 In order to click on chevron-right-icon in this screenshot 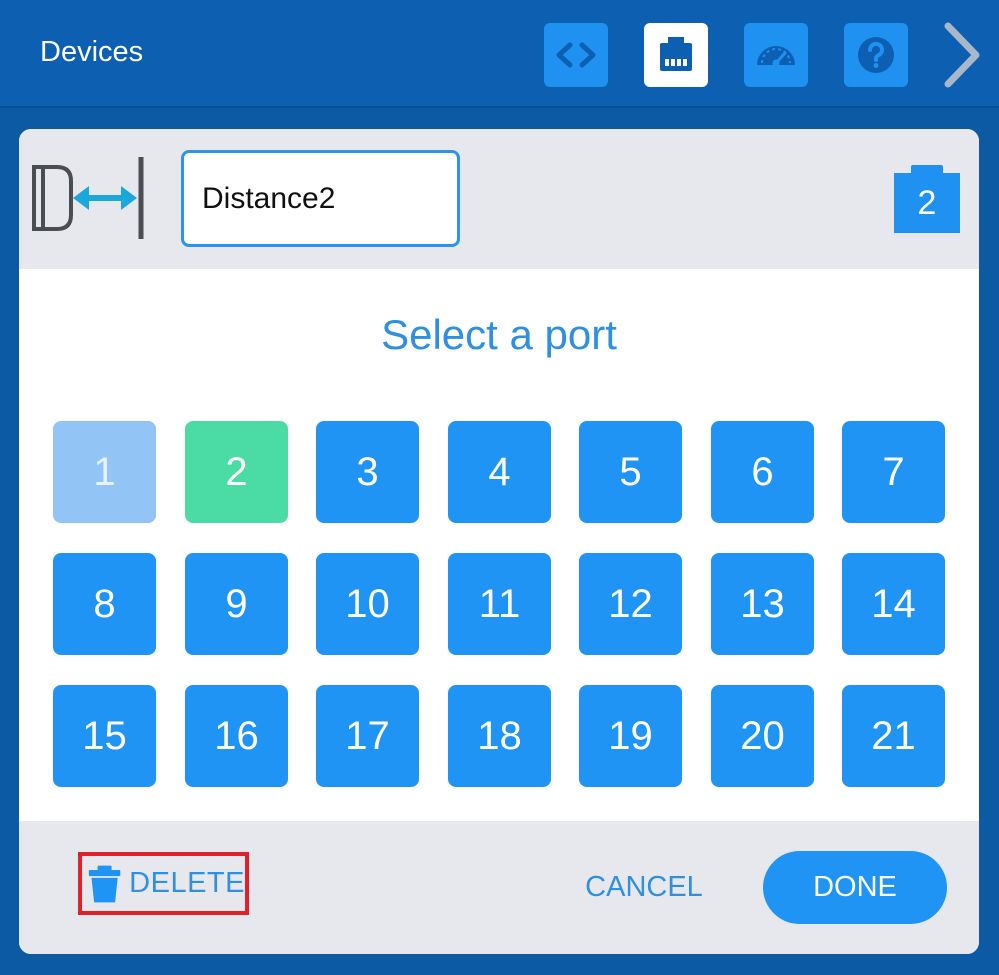, I will do `click(963, 55)`.